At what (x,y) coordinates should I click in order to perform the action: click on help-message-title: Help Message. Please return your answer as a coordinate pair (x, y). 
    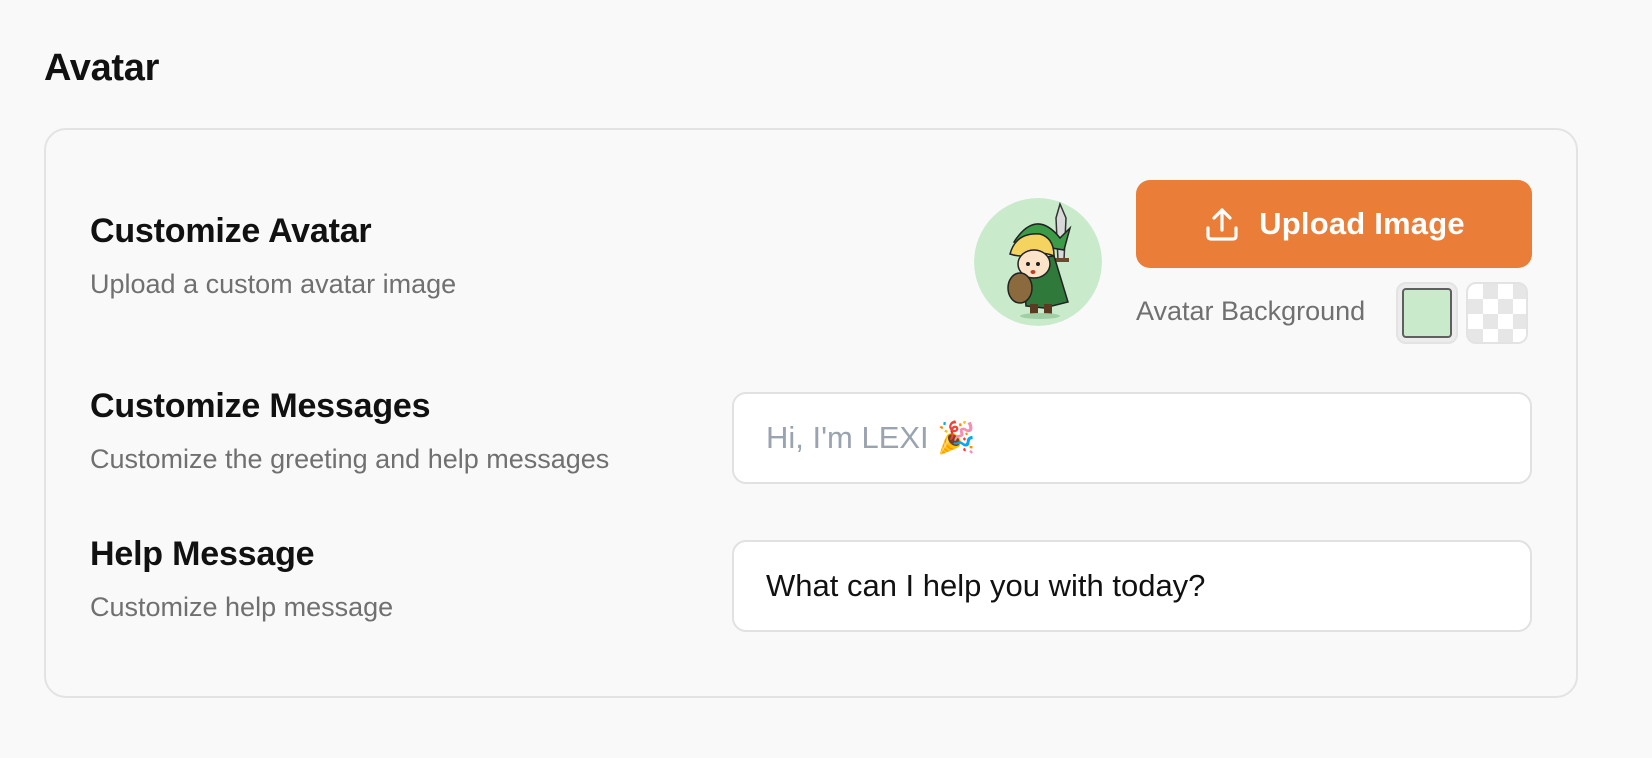
    Looking at the image, I should click on (202, 554).